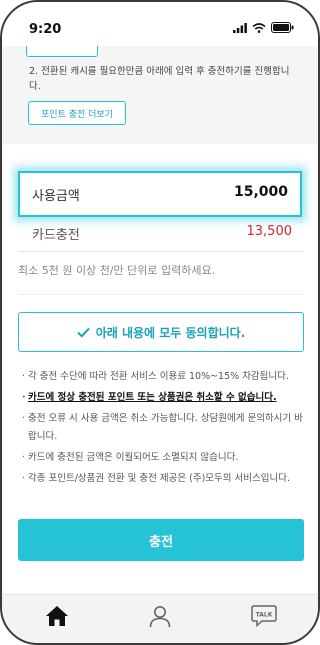 This screenshot has width=320, height=645. I want to click on charge-button: 충전, so click(161, 540).